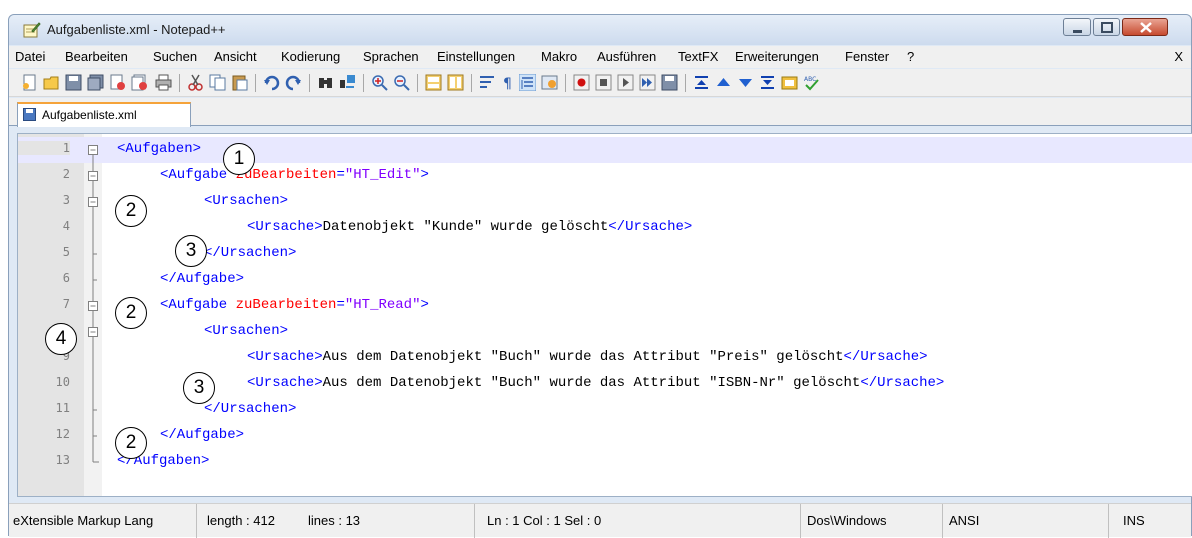 The image size is (1192, 538). I want to click on code-text: <Aufgabe zuBearbeiten="HT_Edit">, so click(294, 175).